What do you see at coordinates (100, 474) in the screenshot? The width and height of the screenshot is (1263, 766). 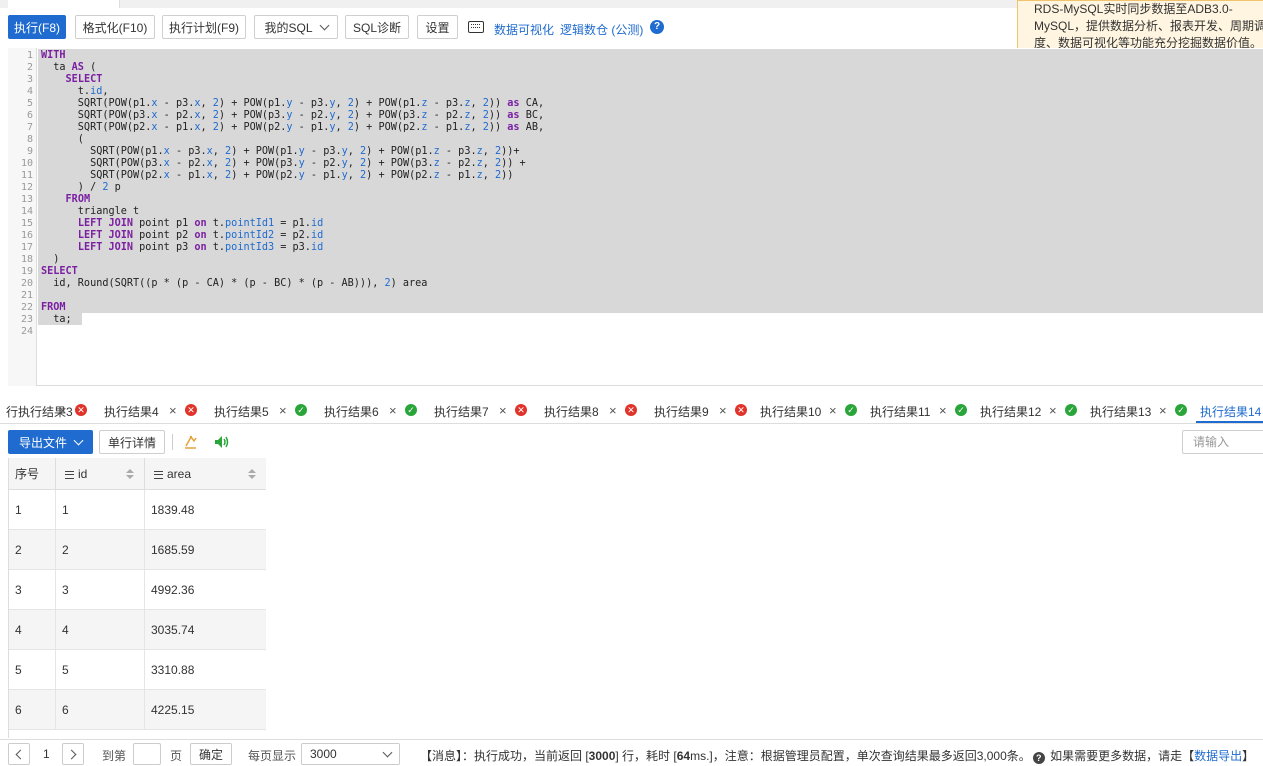 I see `column-header-id: id` at bounding box center [100, 474].